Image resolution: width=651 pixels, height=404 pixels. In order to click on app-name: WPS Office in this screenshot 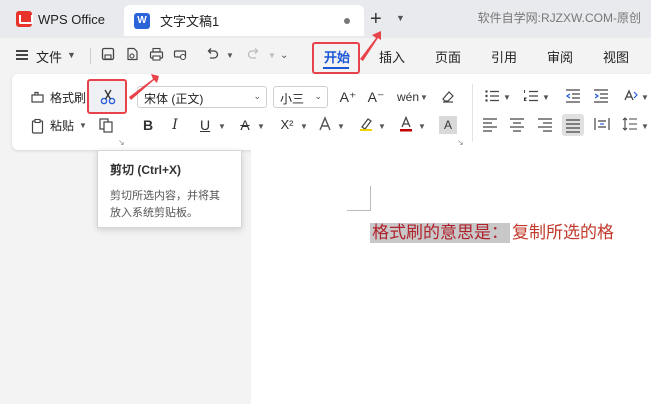, I will do `click(71, 19)`.